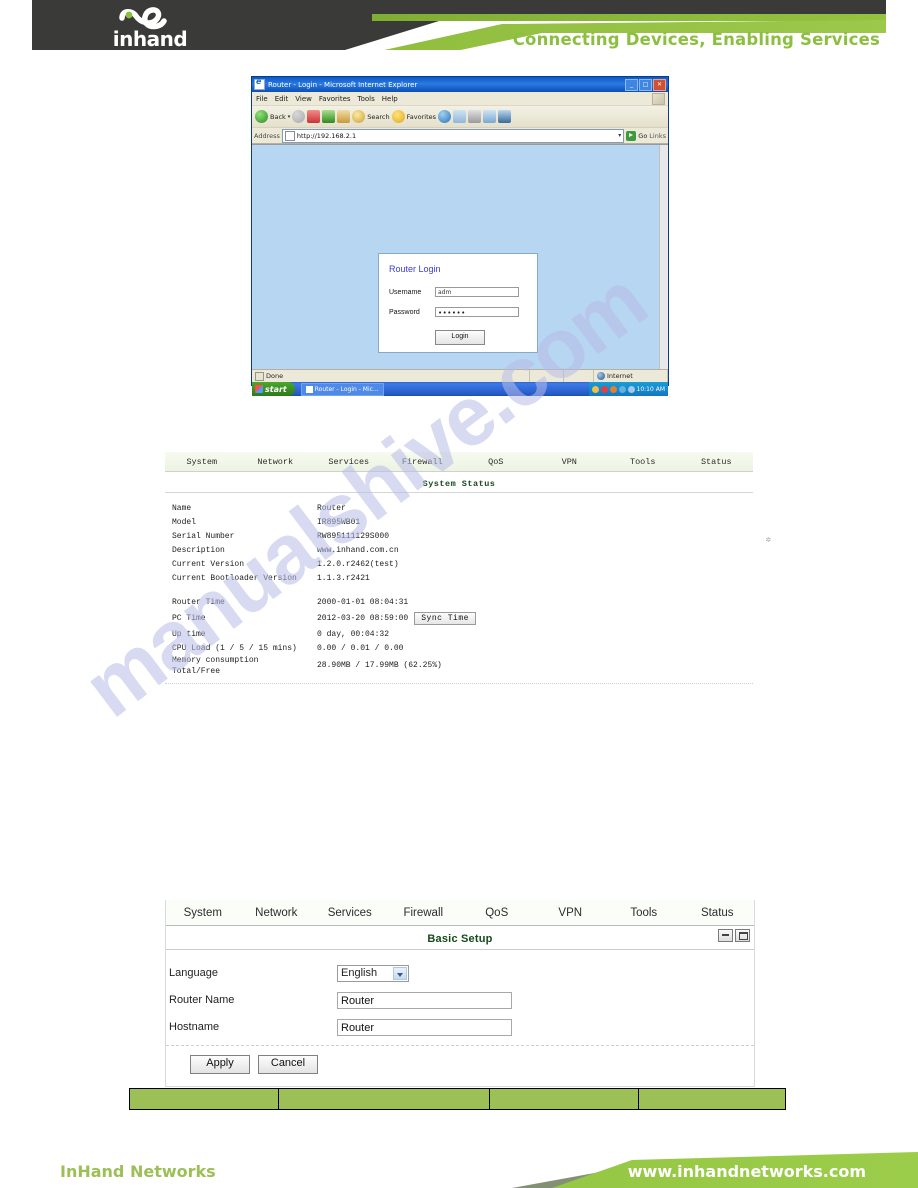  I want to click on status-key-cpu-load: CPU Load (1 / 5 / 15 mins), so click(234, 648).